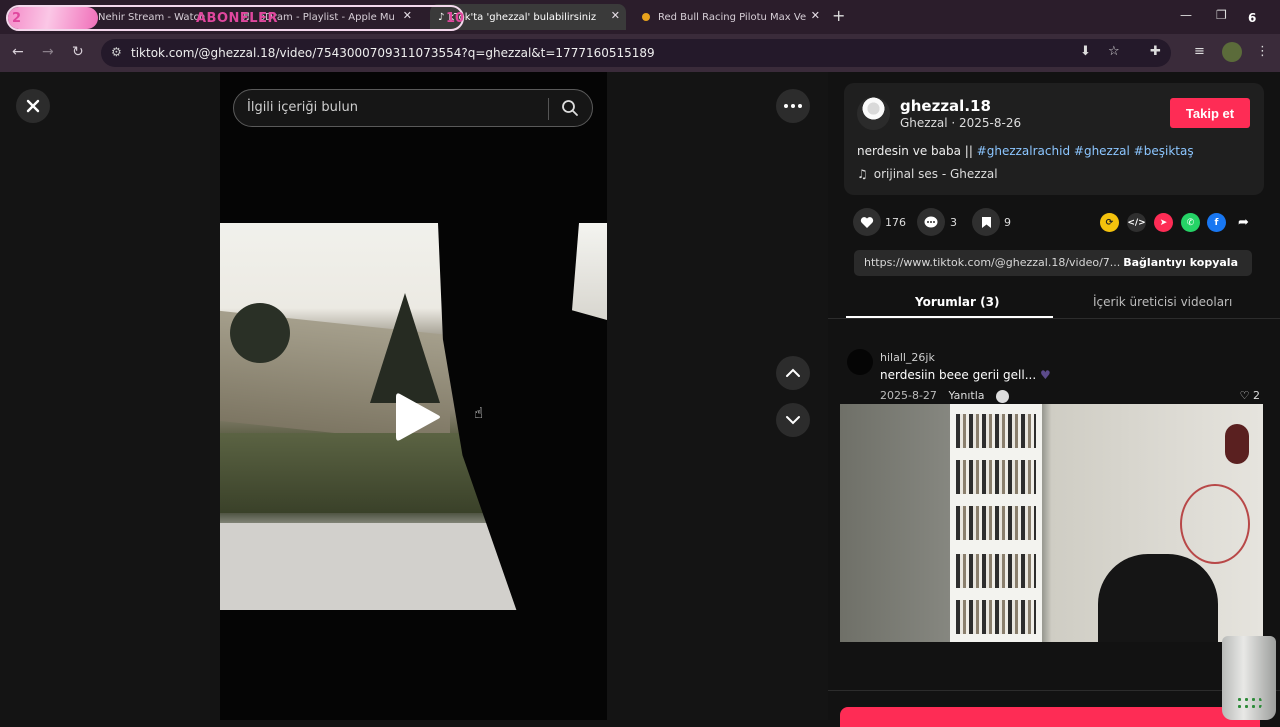 The image size is (1280, 727). I want to click on tab-divider, so click(1054, 318).